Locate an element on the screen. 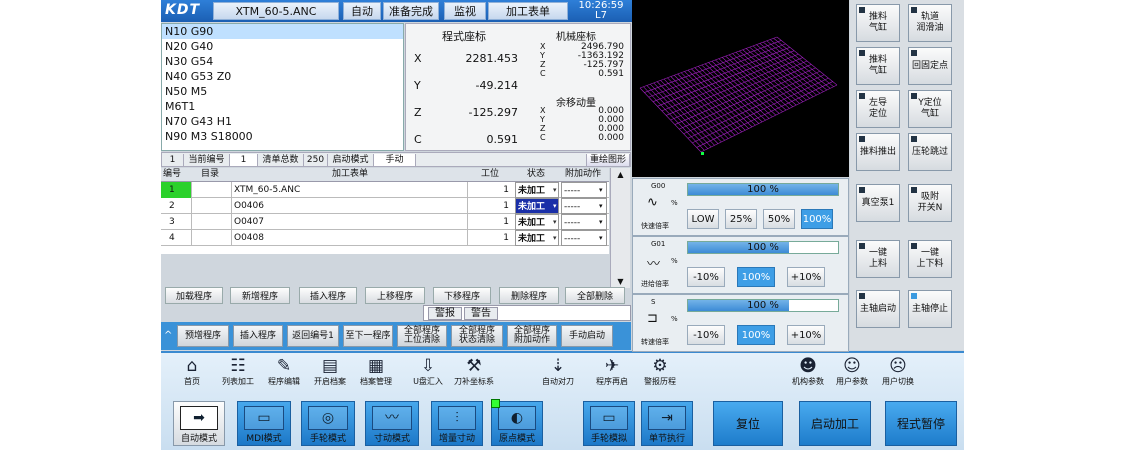 Image resolution: width=1125 pixels, height=450 pixels. start-mode-value: 手动 is located at coordinates (395, 160).